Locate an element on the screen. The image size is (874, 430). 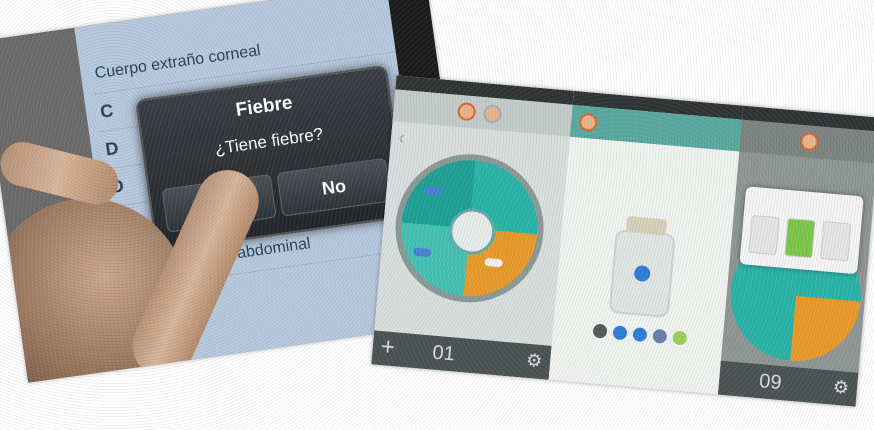
pill-color-preview is located at coordinates (642, 273).